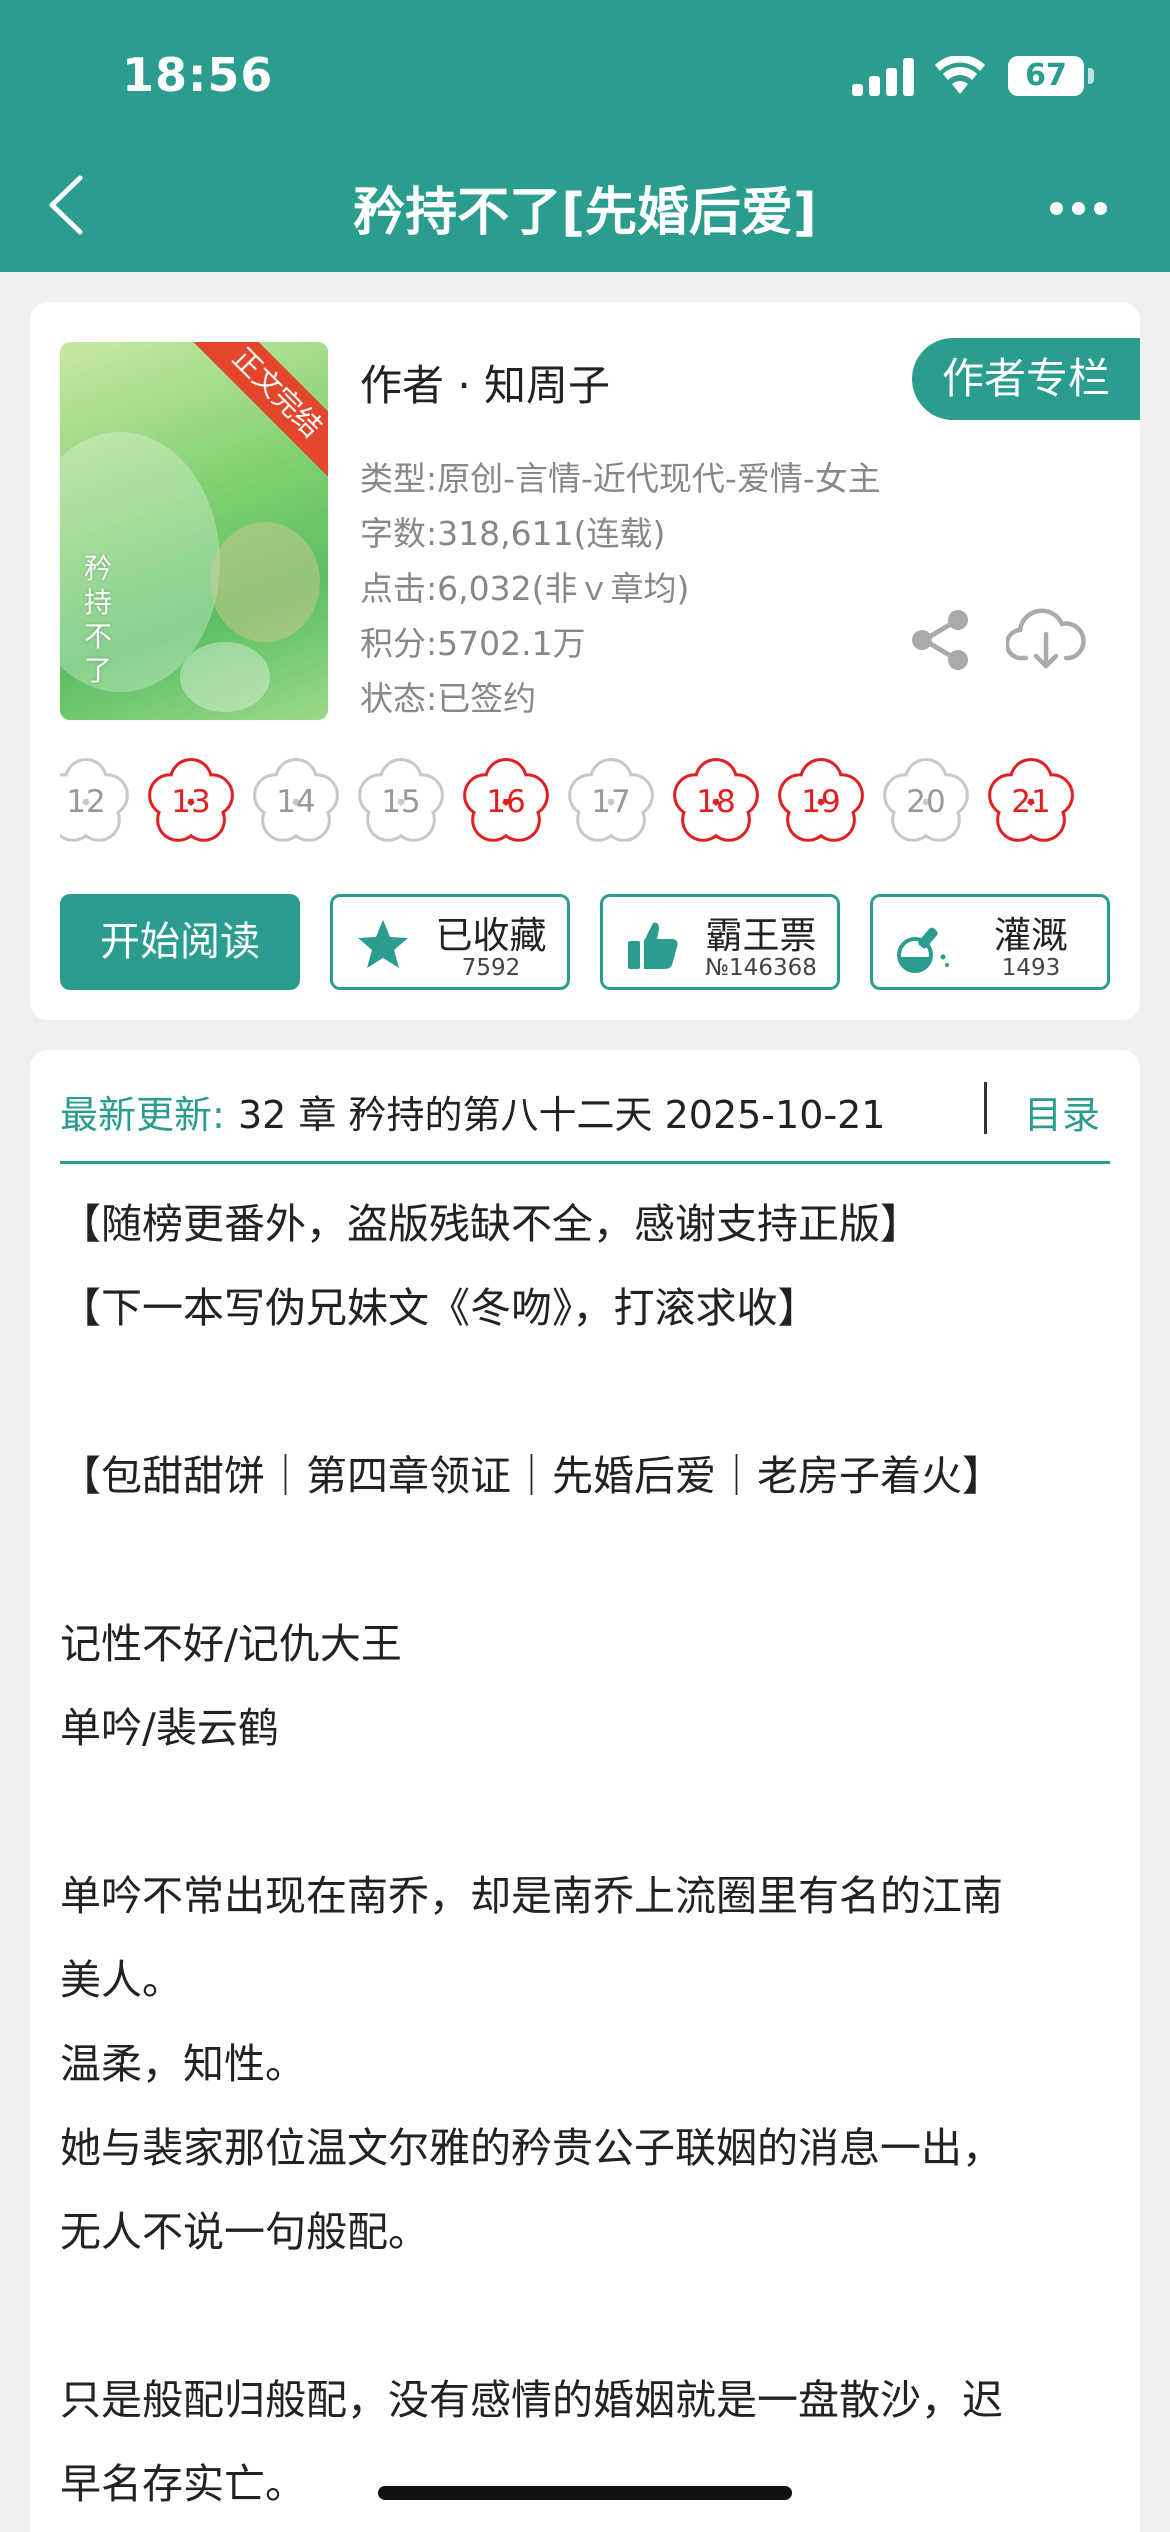 This screenshot has width=1170, height=2532. What do you see at coordinates (1046, 76) in the screenshot?
I see `battery-icon: 67` at bounding box center [1046, 76].